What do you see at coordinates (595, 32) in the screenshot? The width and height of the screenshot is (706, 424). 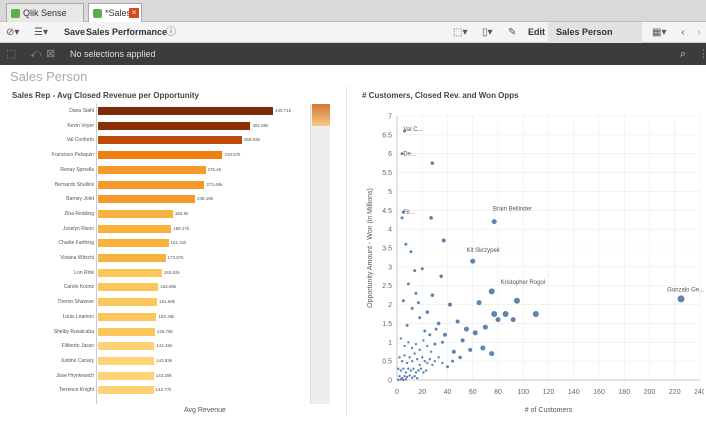 I see `current-sheet: Sales Person` at bounding box center [595, 32].